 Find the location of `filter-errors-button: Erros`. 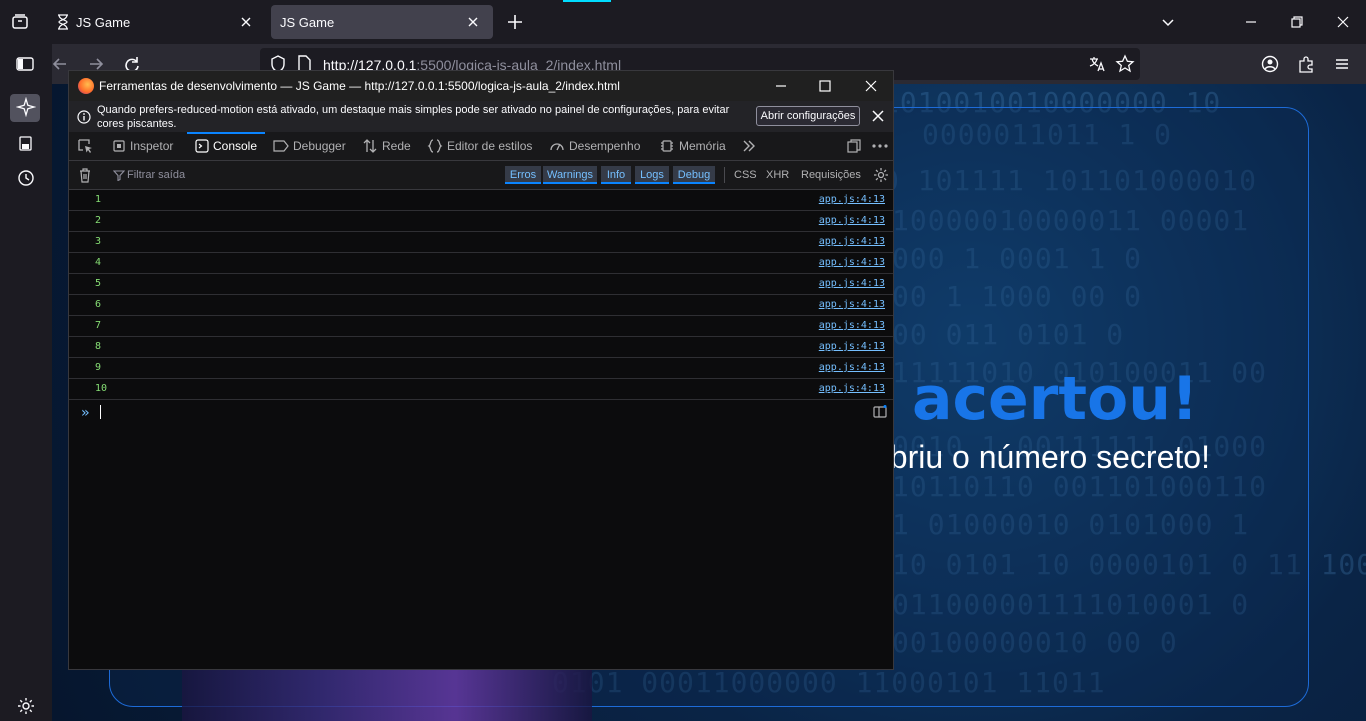

filter-errors-button: Erros is located at coordinates (523, 175).